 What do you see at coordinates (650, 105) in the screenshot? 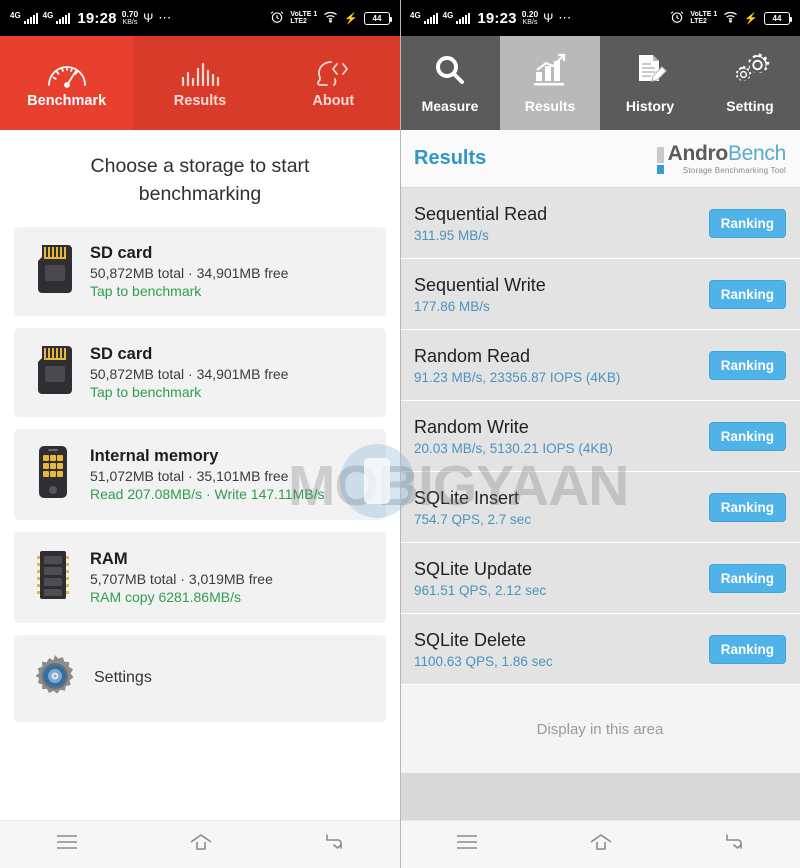
I see `tab-history-label: History` at bounding box center [650, 105].